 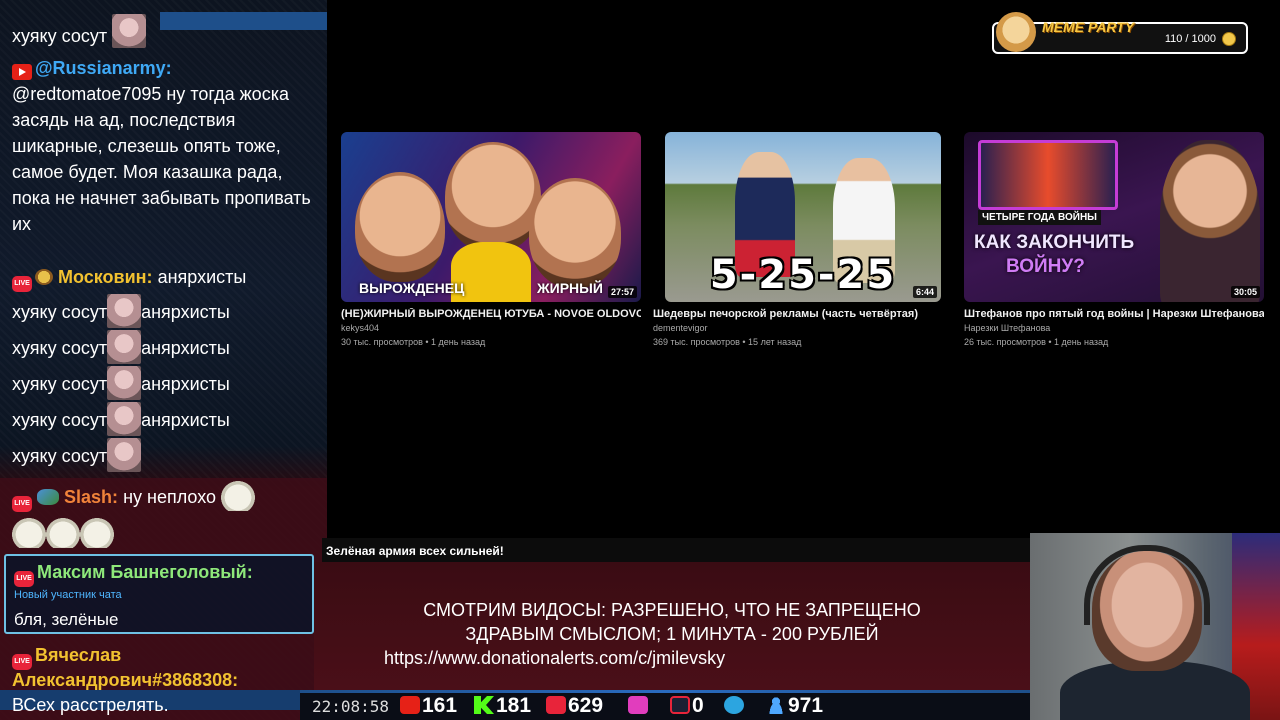 I want to click on rutube-viewer-count: 0, so click(x=698, y=705).